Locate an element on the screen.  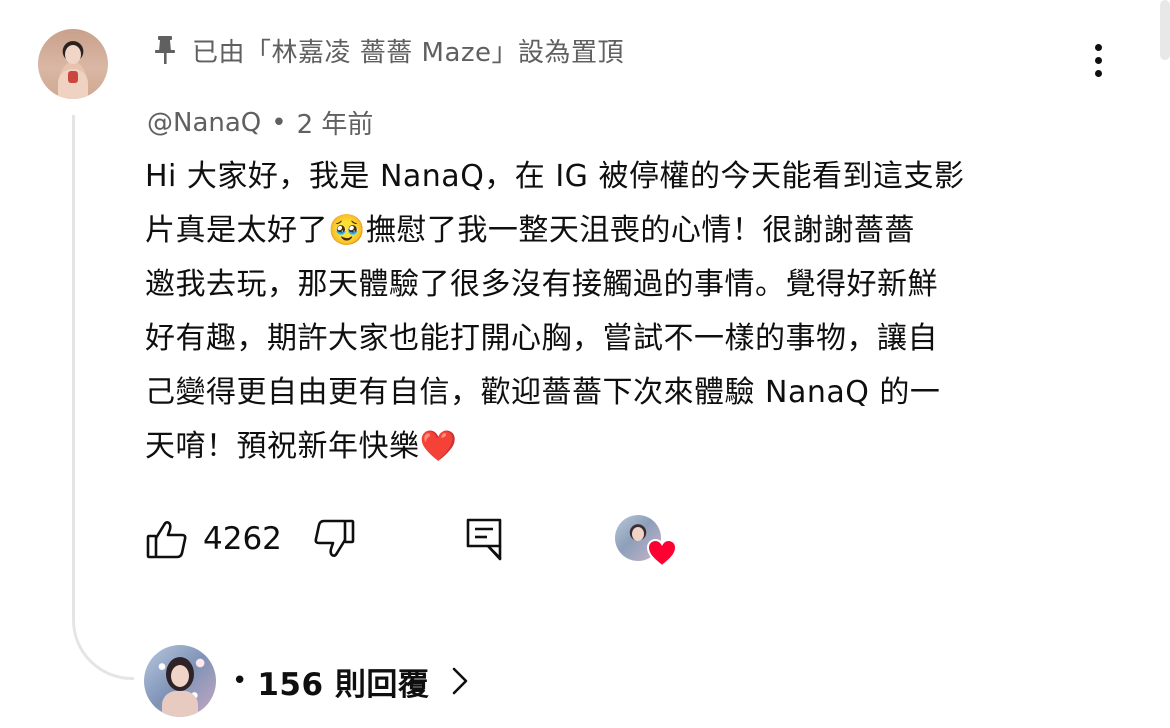
comment-header: @NanaQ • 2 年前 is located at coordinates (260, 122).